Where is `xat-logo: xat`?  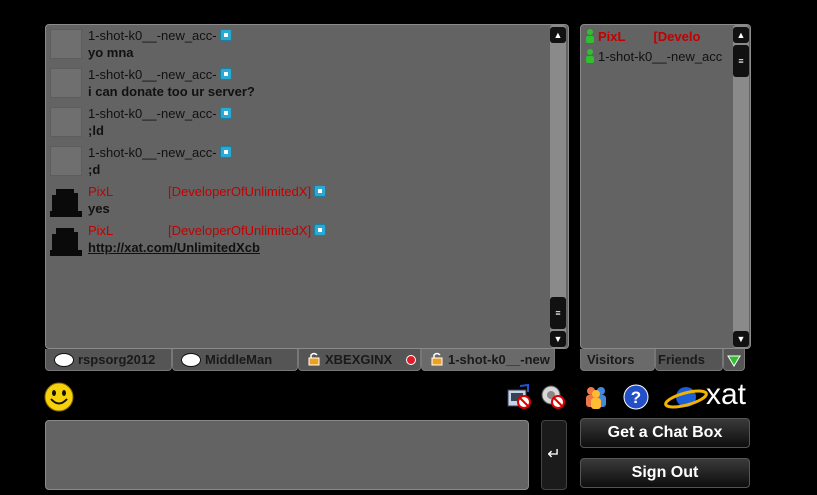
xat-logo: xat is located at coordinates (709, 396).